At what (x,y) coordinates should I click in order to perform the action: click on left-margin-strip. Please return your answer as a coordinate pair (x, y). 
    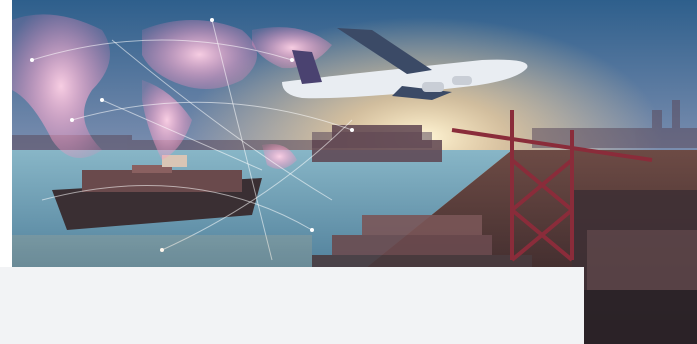
    Looking at the image, I should click on (6, 133).